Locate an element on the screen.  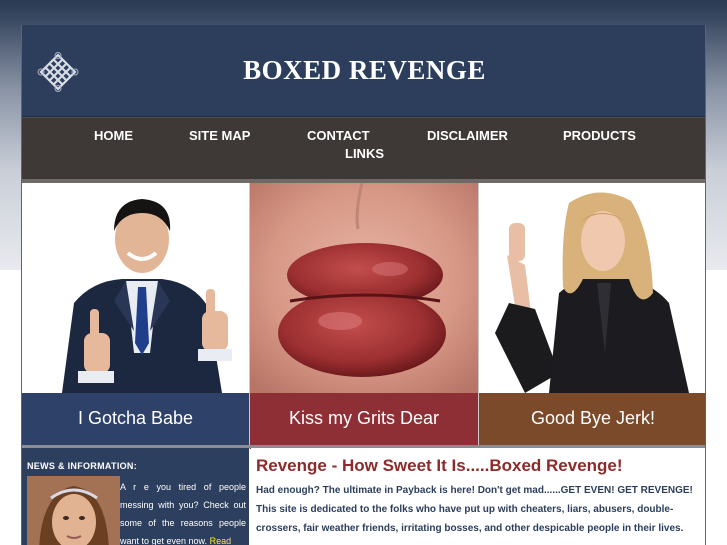
panel-caption-2: Kiss my Grits Dear is located at coordinates (363, 417).